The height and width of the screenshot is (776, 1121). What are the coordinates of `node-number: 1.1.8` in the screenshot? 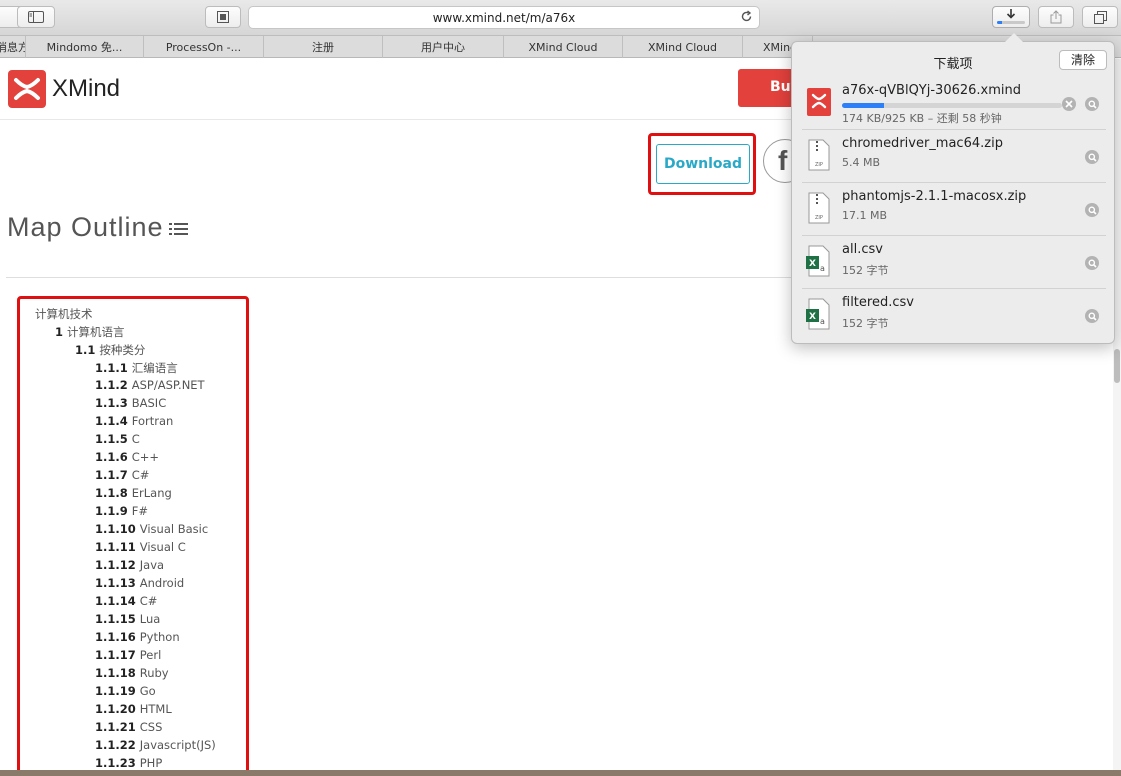 It's located at (111, 493).